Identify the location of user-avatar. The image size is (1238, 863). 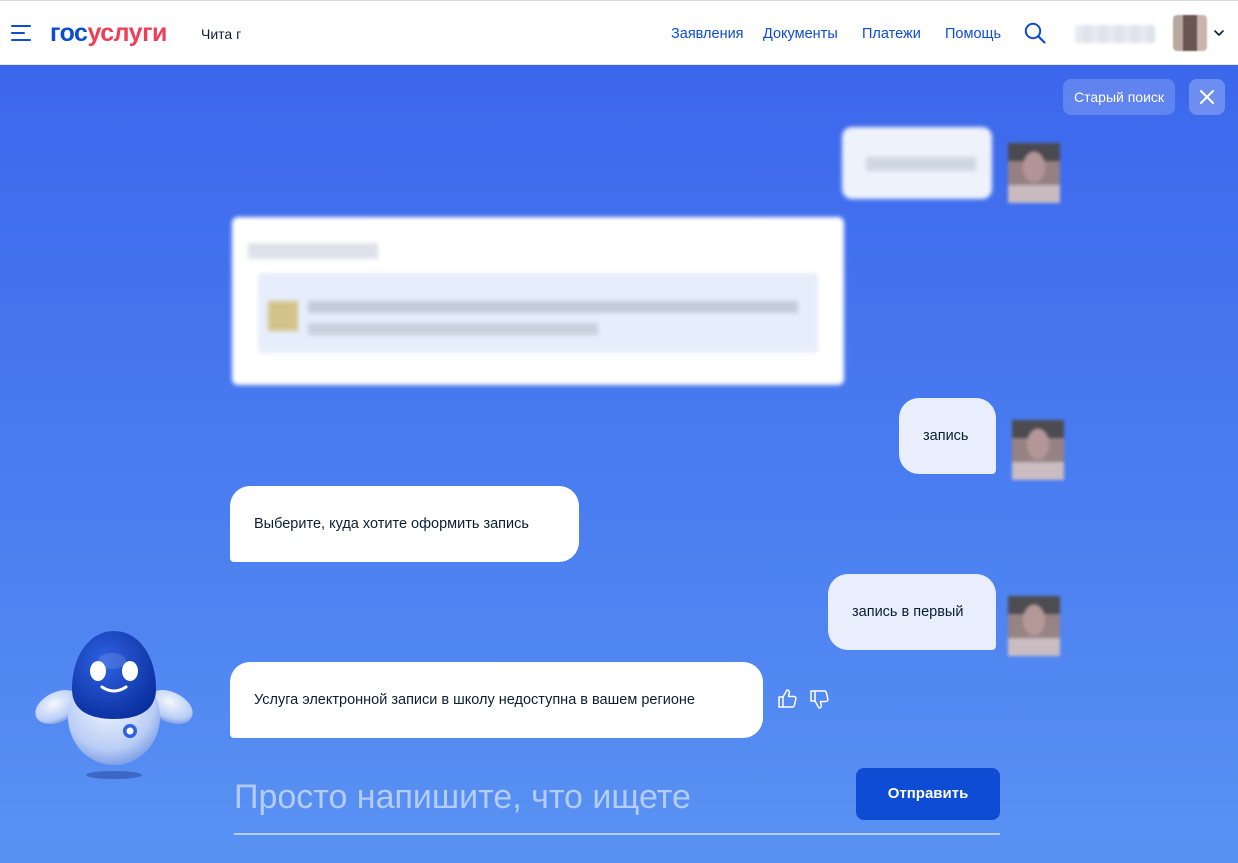
(1190, 33).